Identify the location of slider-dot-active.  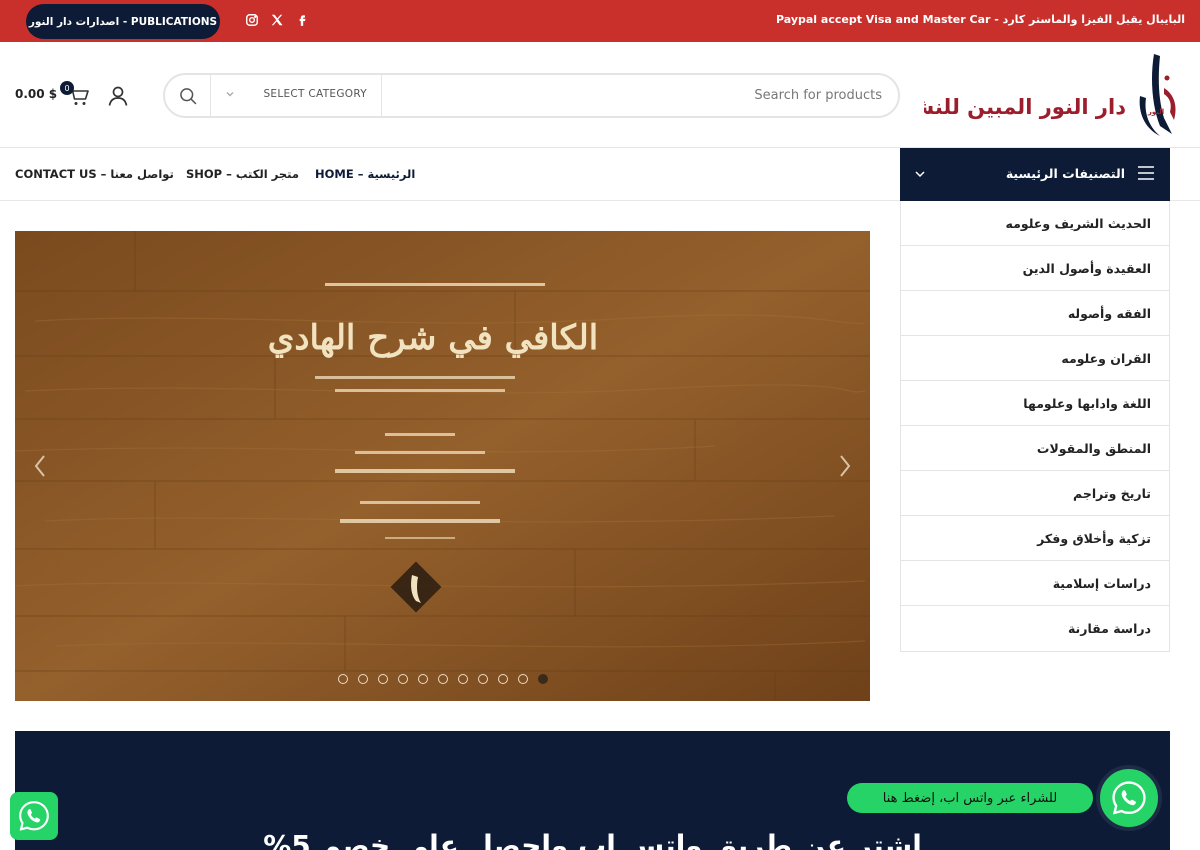
(543, 679).